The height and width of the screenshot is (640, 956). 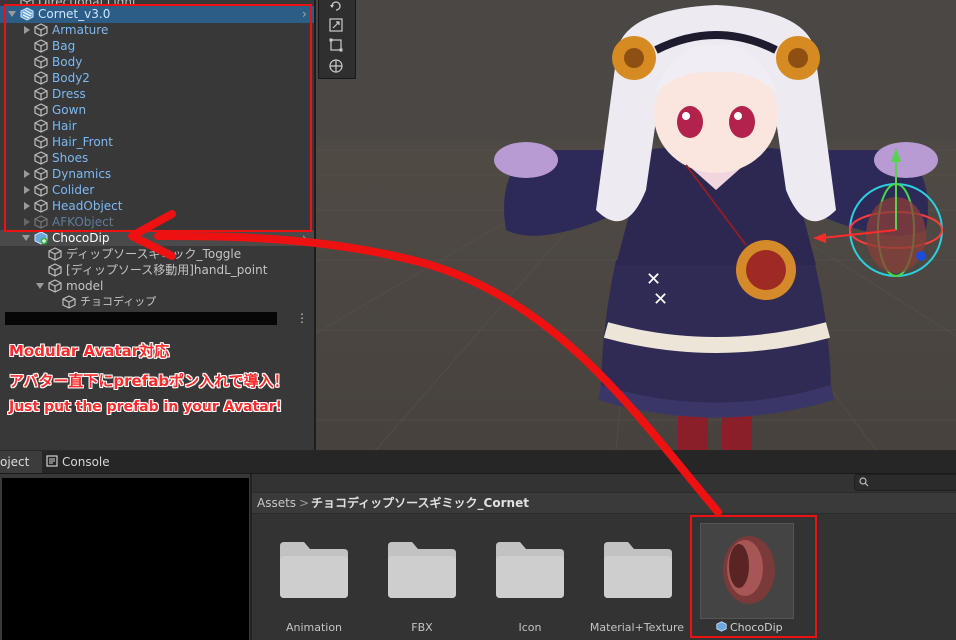 What do you see at coordinates (145, 407) in the screenshot?
I see `annotation-line-3: Just put the prefab in your Avatar!` at bounding box center [145, 407].